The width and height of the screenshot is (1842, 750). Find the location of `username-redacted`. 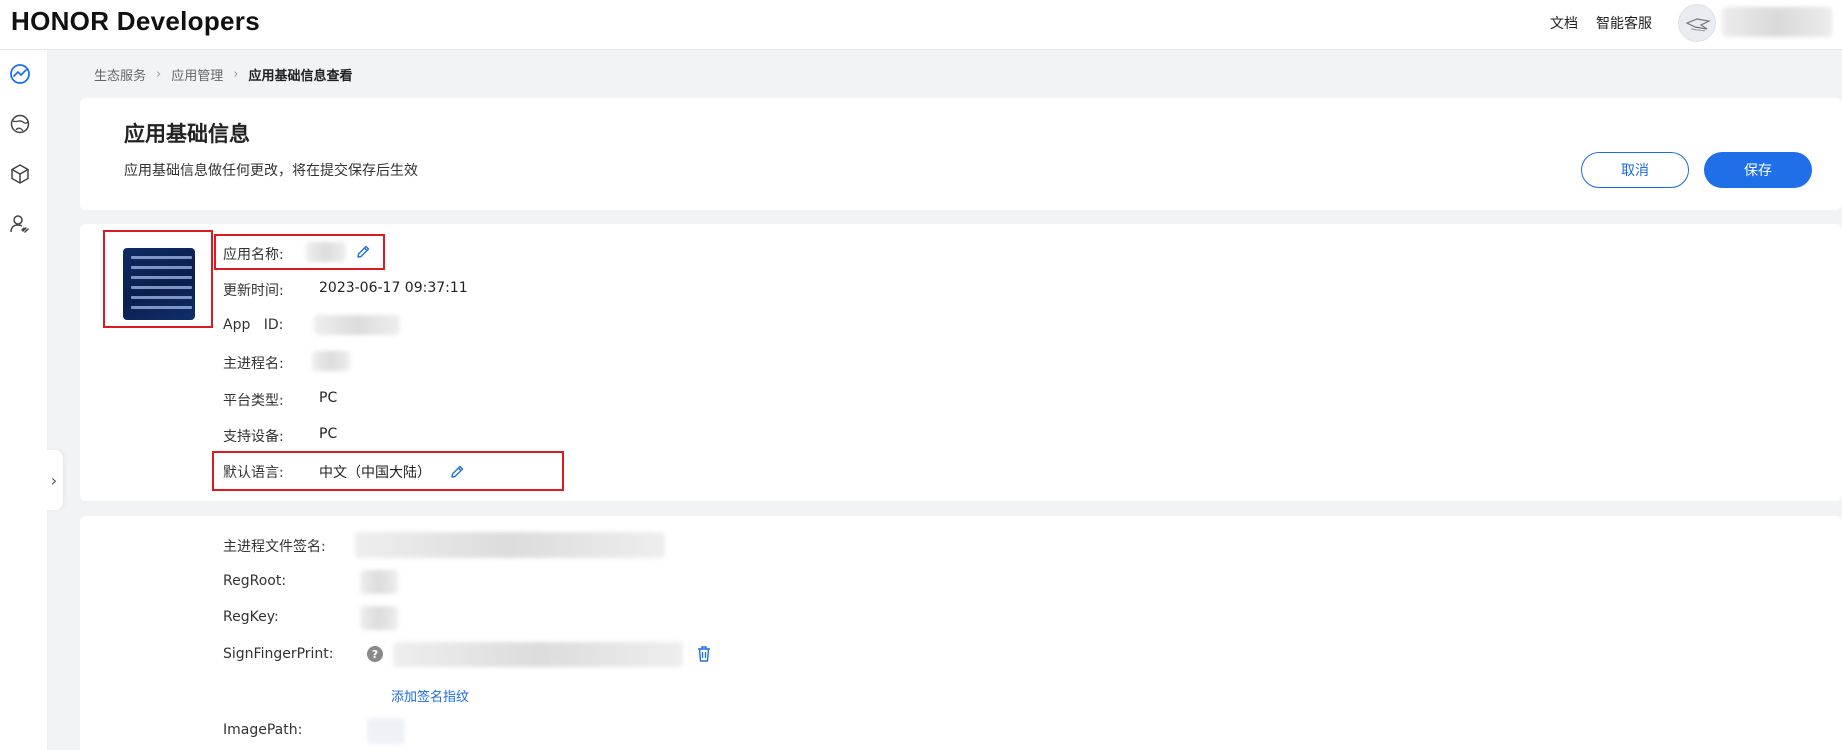

username-redacted is located at coordinates (1777, 22).